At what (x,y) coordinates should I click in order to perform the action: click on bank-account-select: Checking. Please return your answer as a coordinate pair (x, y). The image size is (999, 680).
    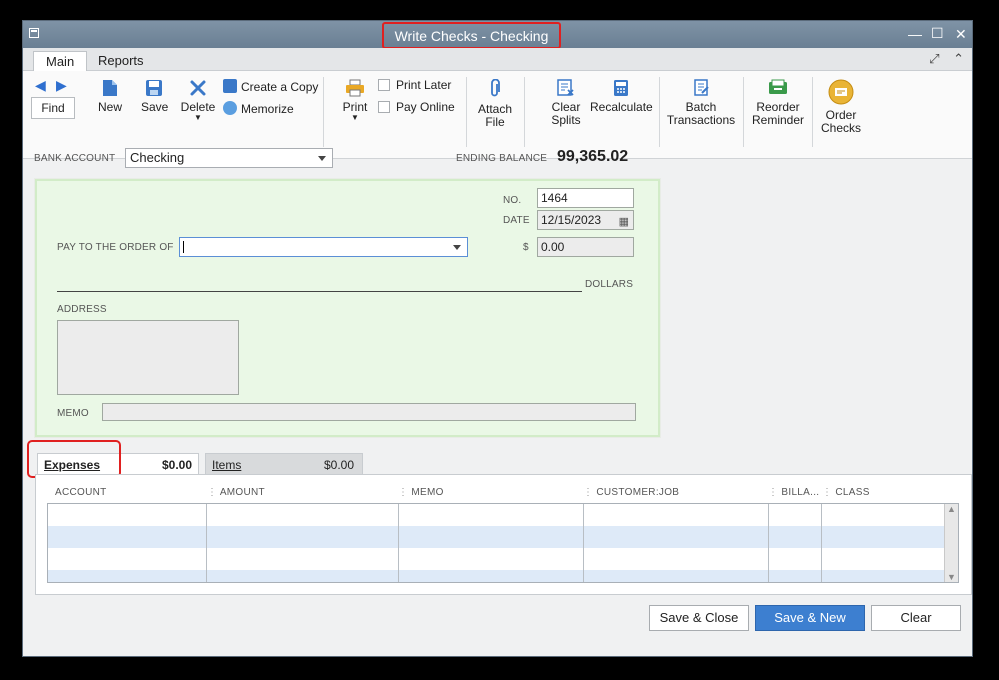
    Looking at the image, I should click on (229, 158).